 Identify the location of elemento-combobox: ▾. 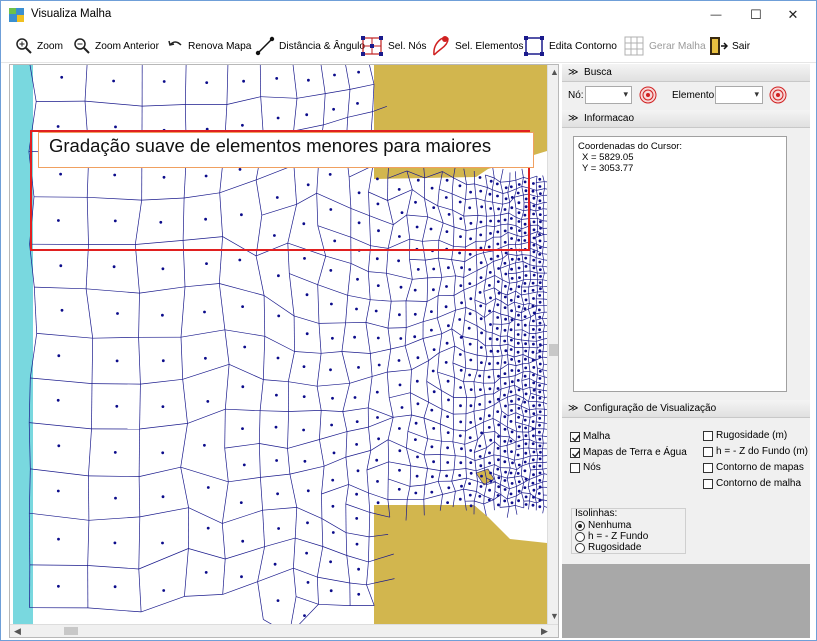
(739, 95).